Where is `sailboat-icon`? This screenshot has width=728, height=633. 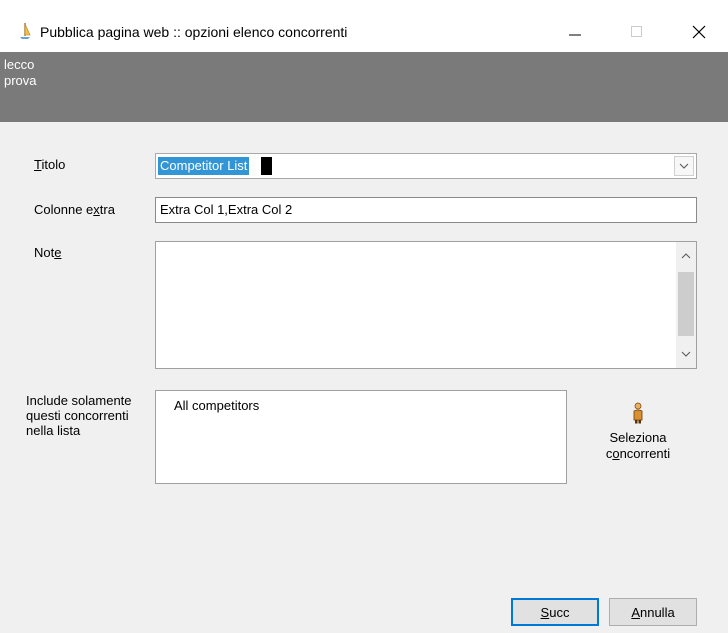
sailboat-icon is located at coordinates (25, 31).